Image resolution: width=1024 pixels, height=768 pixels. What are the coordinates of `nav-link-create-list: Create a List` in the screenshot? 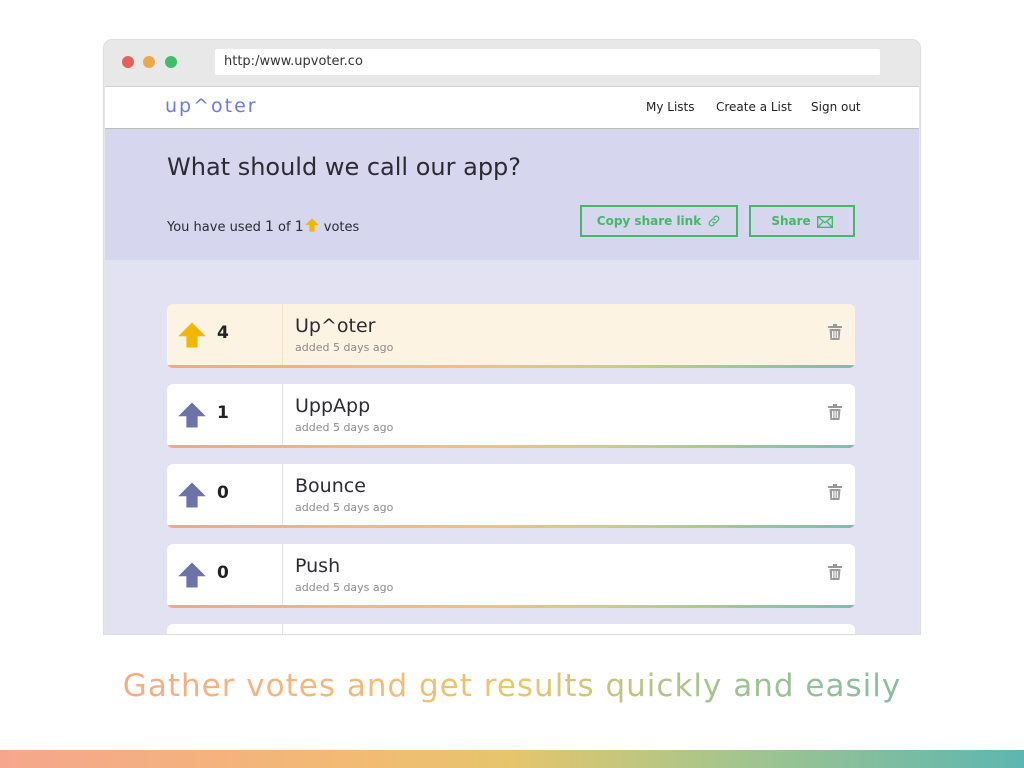 It's located at (754, 107).